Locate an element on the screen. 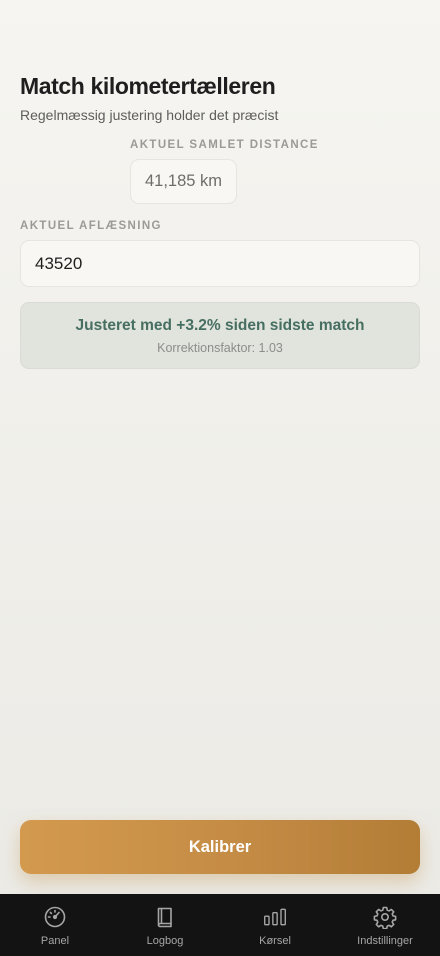 The image size is (440, 956). total-distance-value: 41,185 km is located at coordinates (183, 181).